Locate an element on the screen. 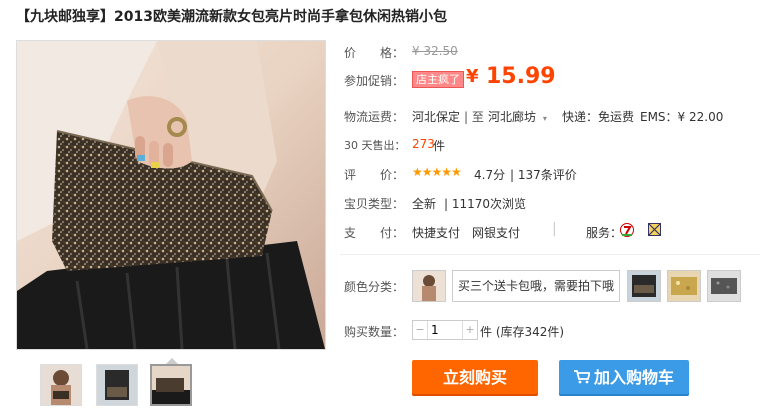 The width and height of the screenshot is (773, 416). thumbnail-strip is located at coordinates (120, 389).